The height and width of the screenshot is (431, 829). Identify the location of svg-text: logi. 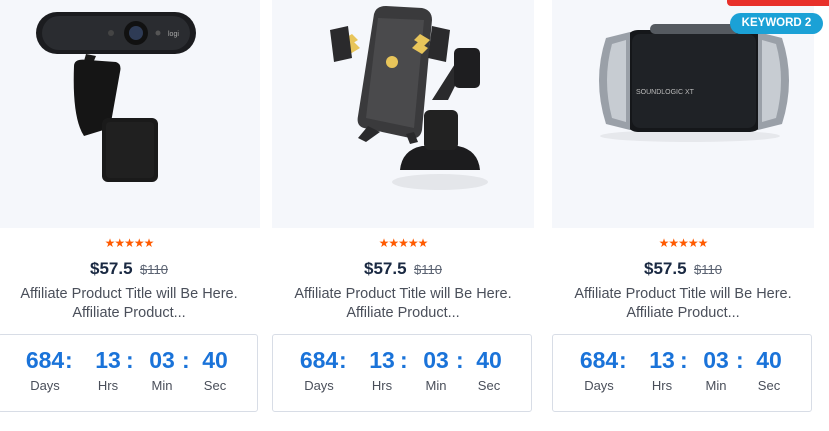
(173, 34).